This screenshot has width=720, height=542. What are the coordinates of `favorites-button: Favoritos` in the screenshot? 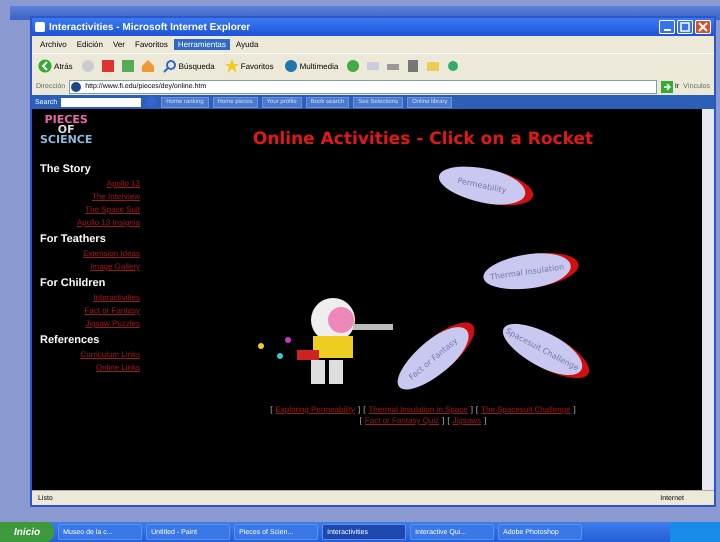 It's located at (249, 66).